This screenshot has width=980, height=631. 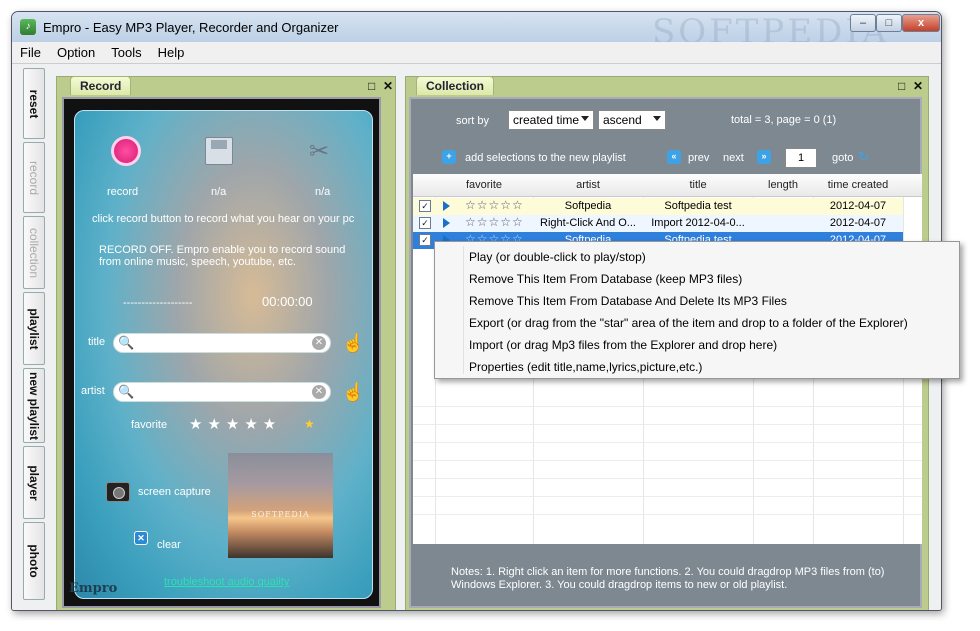 What do you see at coordinates (484, 185) in the screenshot?
I see `col-favorite: favorite` at bounding box center [484, 185].